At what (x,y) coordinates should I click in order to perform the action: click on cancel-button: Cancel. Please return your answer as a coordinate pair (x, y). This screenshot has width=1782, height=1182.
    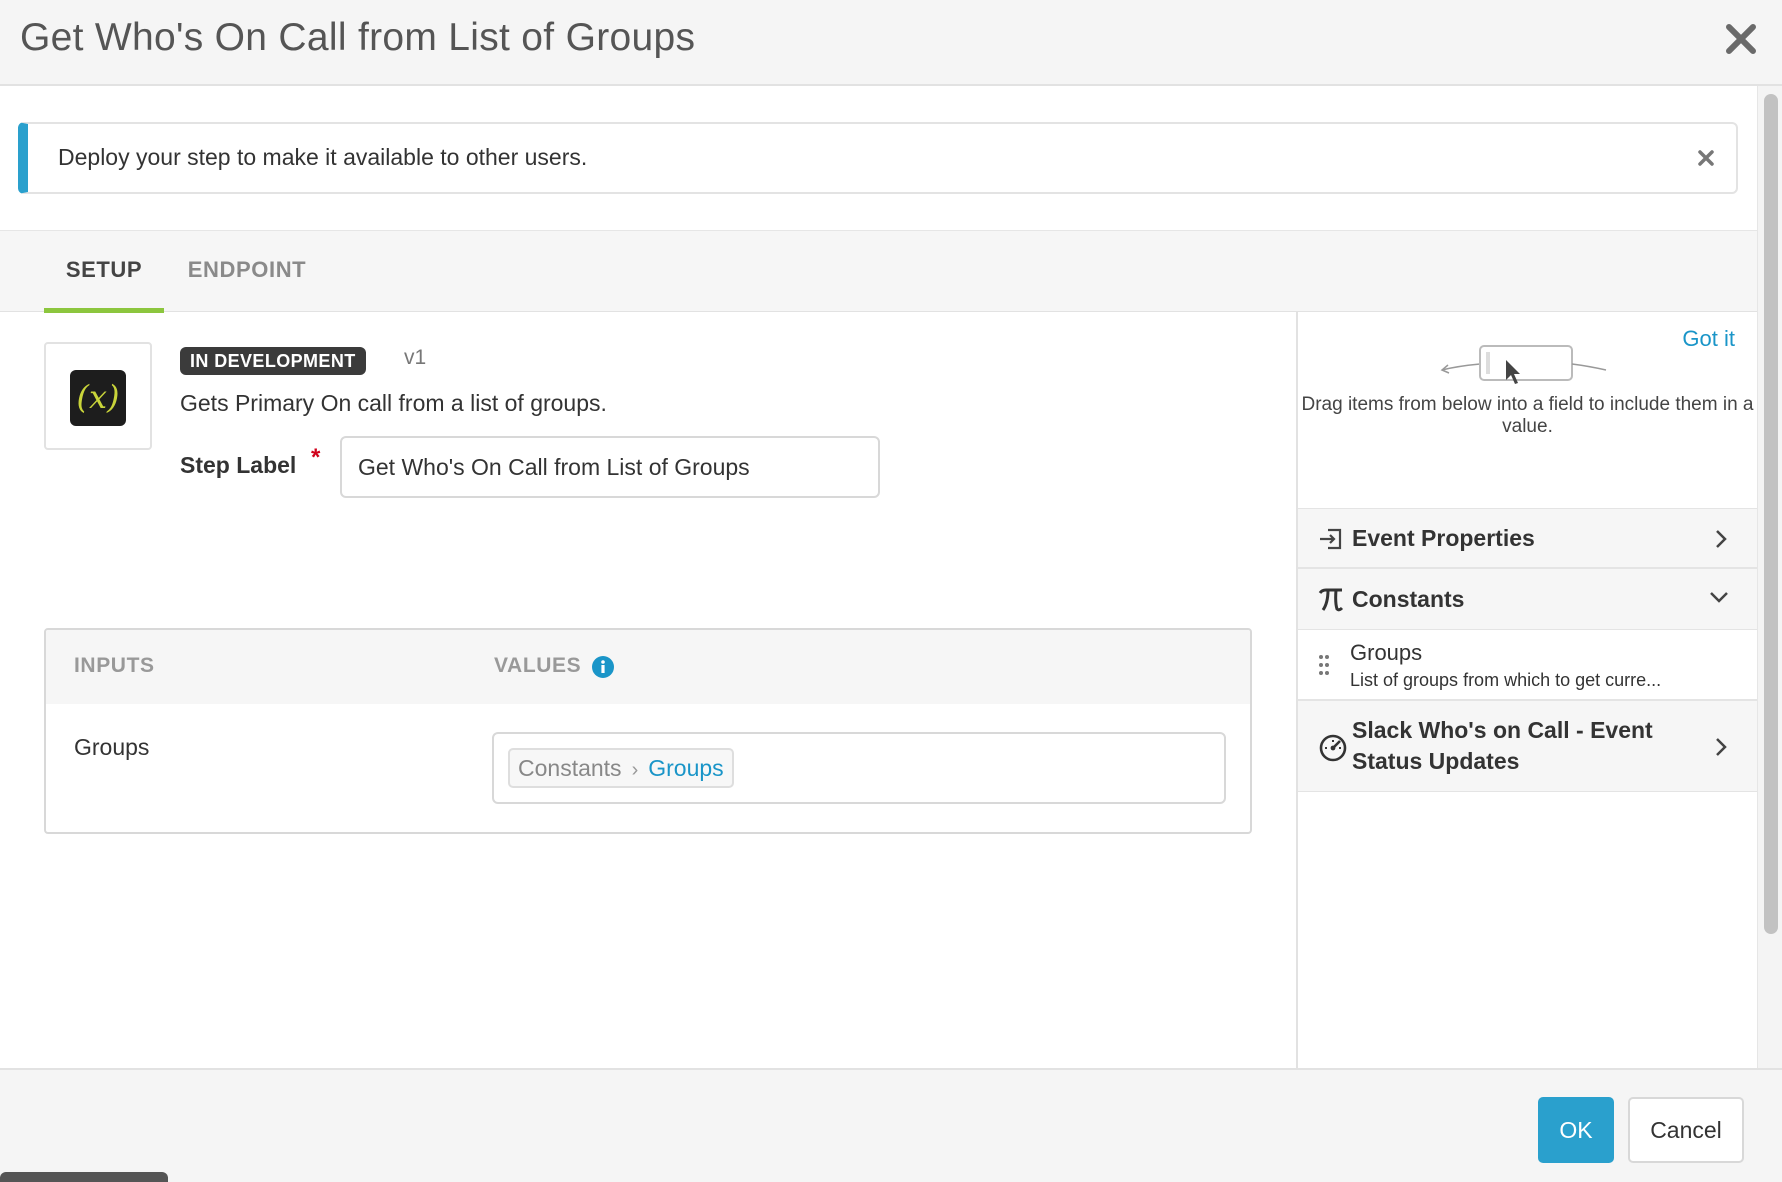
    Looking at the image, I should click on (1686, 1130).